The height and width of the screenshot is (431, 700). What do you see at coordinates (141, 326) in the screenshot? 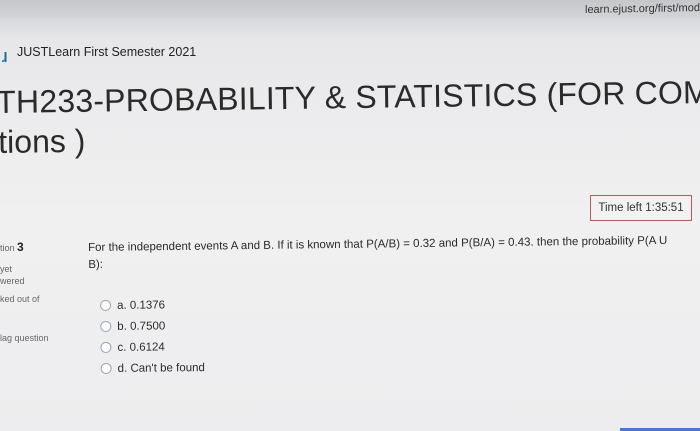
I see `option-label: b. 0.7500` at bounding box center [141, 326].